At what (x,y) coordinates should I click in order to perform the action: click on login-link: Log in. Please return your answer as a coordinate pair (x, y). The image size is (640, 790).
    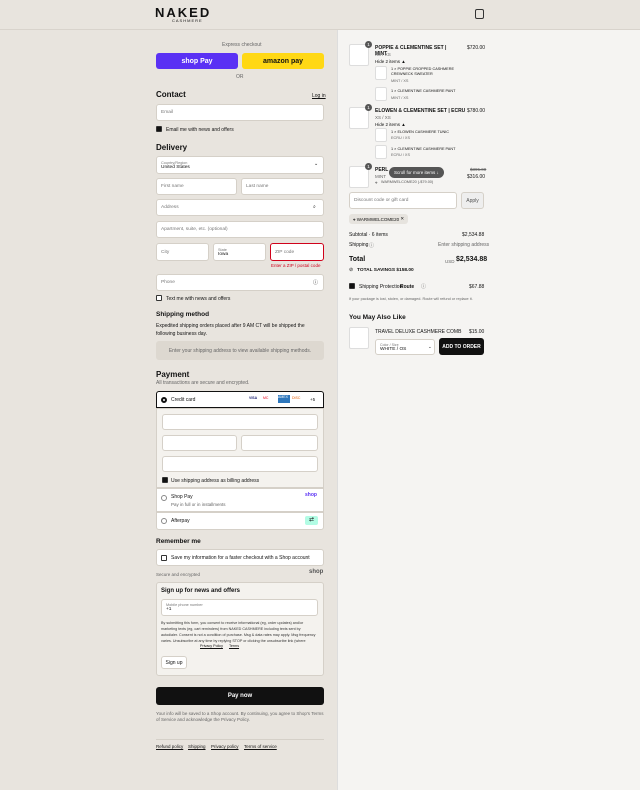
    Looking at the image, I should click on (319, 96).